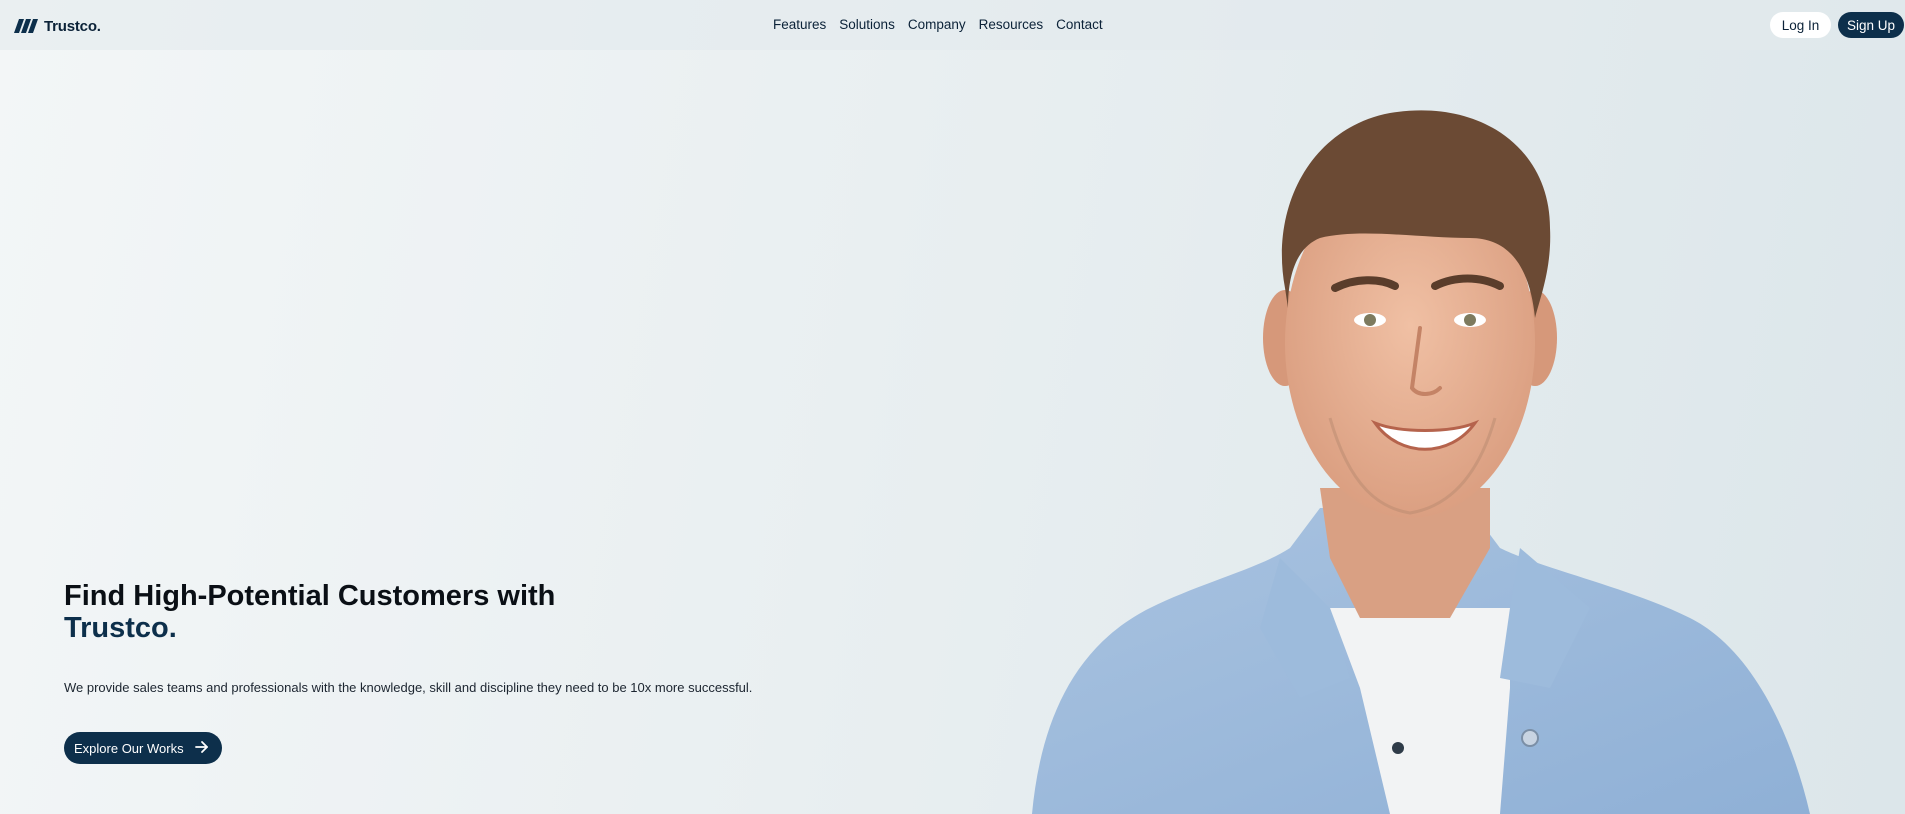 This screenshot has width=1905, height=814. I want to click on nav-link-company: Company, so click(937, 24).